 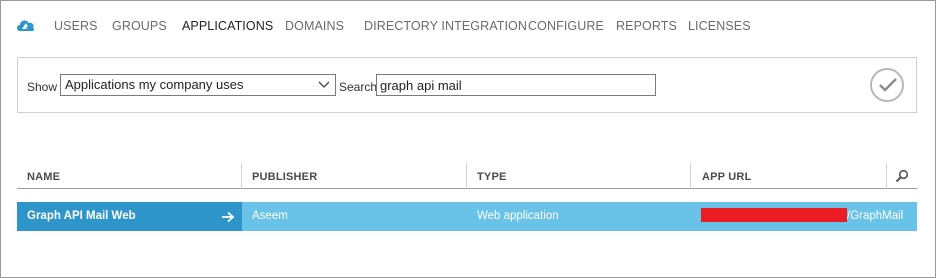 What do you see at coordinates (492, 177) in the screenshot?
I see `column-header-type: TYPE` at bounding box center [492, 177].